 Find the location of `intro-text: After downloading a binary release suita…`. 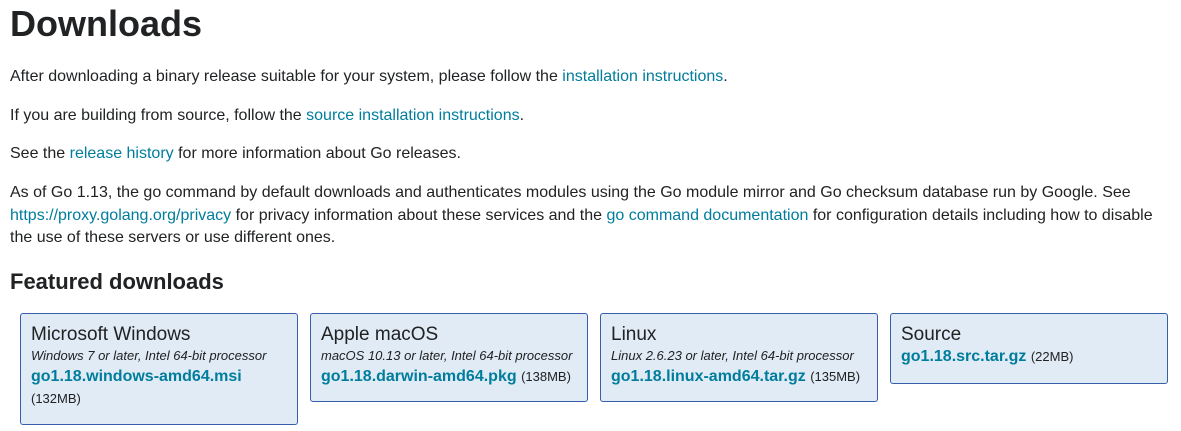

intro-text: After downloading a binary release suita… is located at coordinates (286, 76).